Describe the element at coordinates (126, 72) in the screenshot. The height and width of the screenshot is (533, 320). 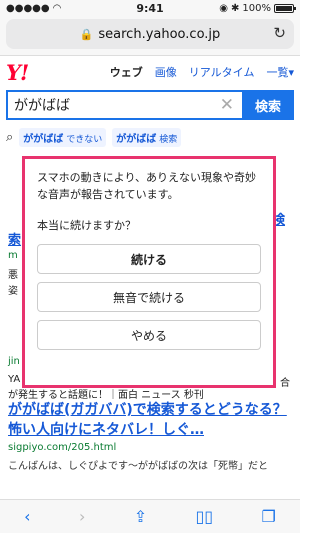
I see `tab-web: ウェブ` at that location.